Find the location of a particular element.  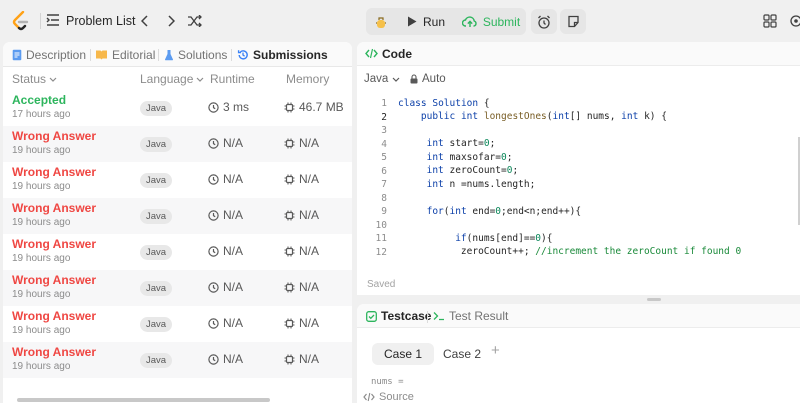

tab-description: Description is located at coordinates (49, 54).